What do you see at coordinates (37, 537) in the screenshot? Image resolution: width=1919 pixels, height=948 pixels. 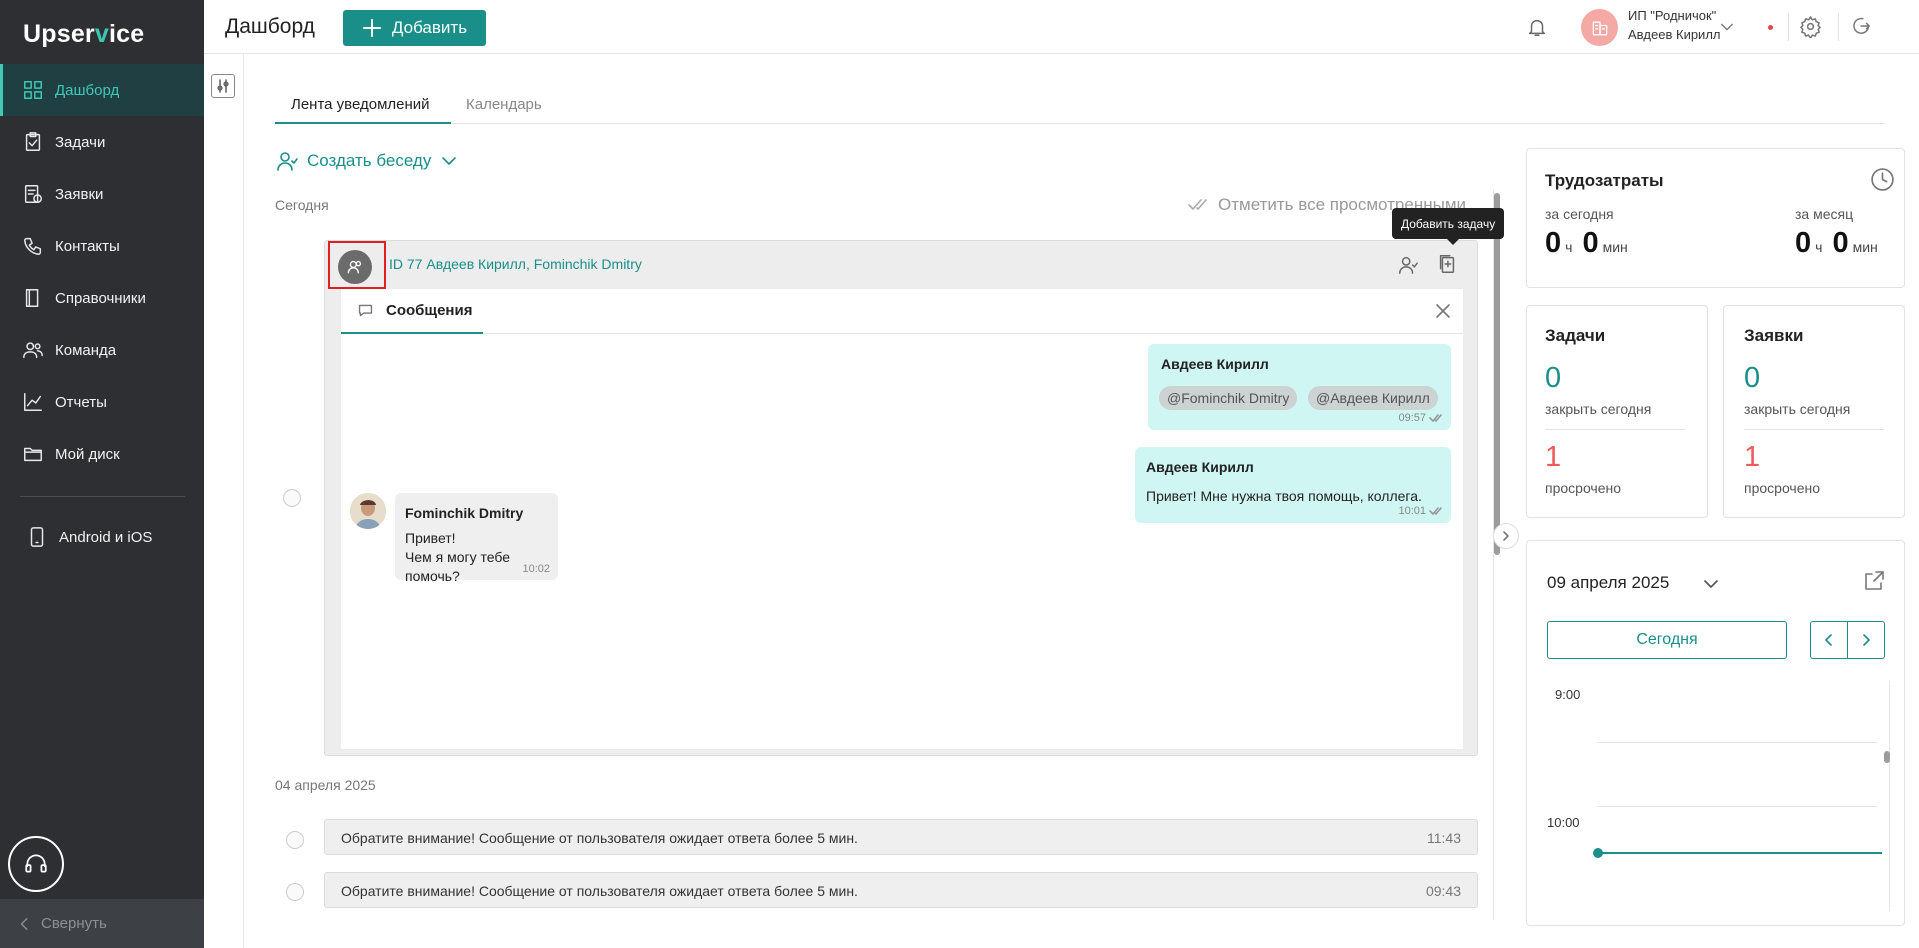 I see `mobile-icon` at bounding box center [37, 537].